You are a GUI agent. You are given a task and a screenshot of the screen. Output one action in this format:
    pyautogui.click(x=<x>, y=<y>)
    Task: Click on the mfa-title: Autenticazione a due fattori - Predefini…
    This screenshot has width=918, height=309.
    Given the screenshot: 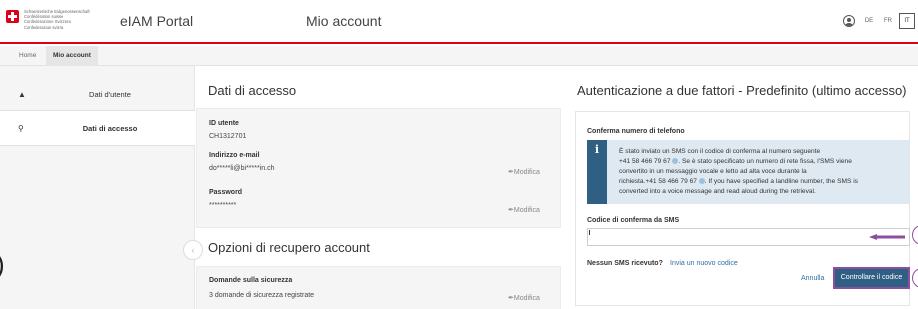 What is the action you would take?
    pyautogui.click(x=742, y=90)
    